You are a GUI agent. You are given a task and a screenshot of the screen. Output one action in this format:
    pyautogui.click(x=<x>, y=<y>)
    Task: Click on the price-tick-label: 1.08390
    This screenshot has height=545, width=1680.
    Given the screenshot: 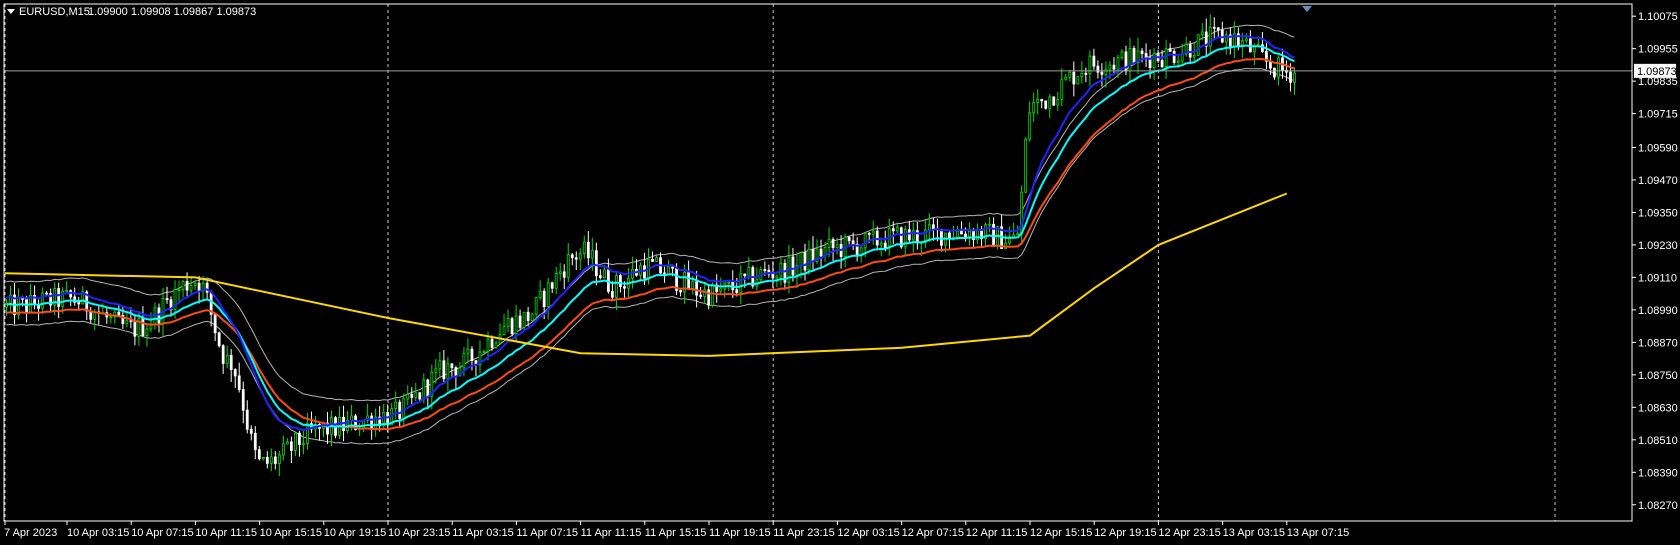 What is the action you would take?
    pyautogui.click(x=1658, y=473)
    